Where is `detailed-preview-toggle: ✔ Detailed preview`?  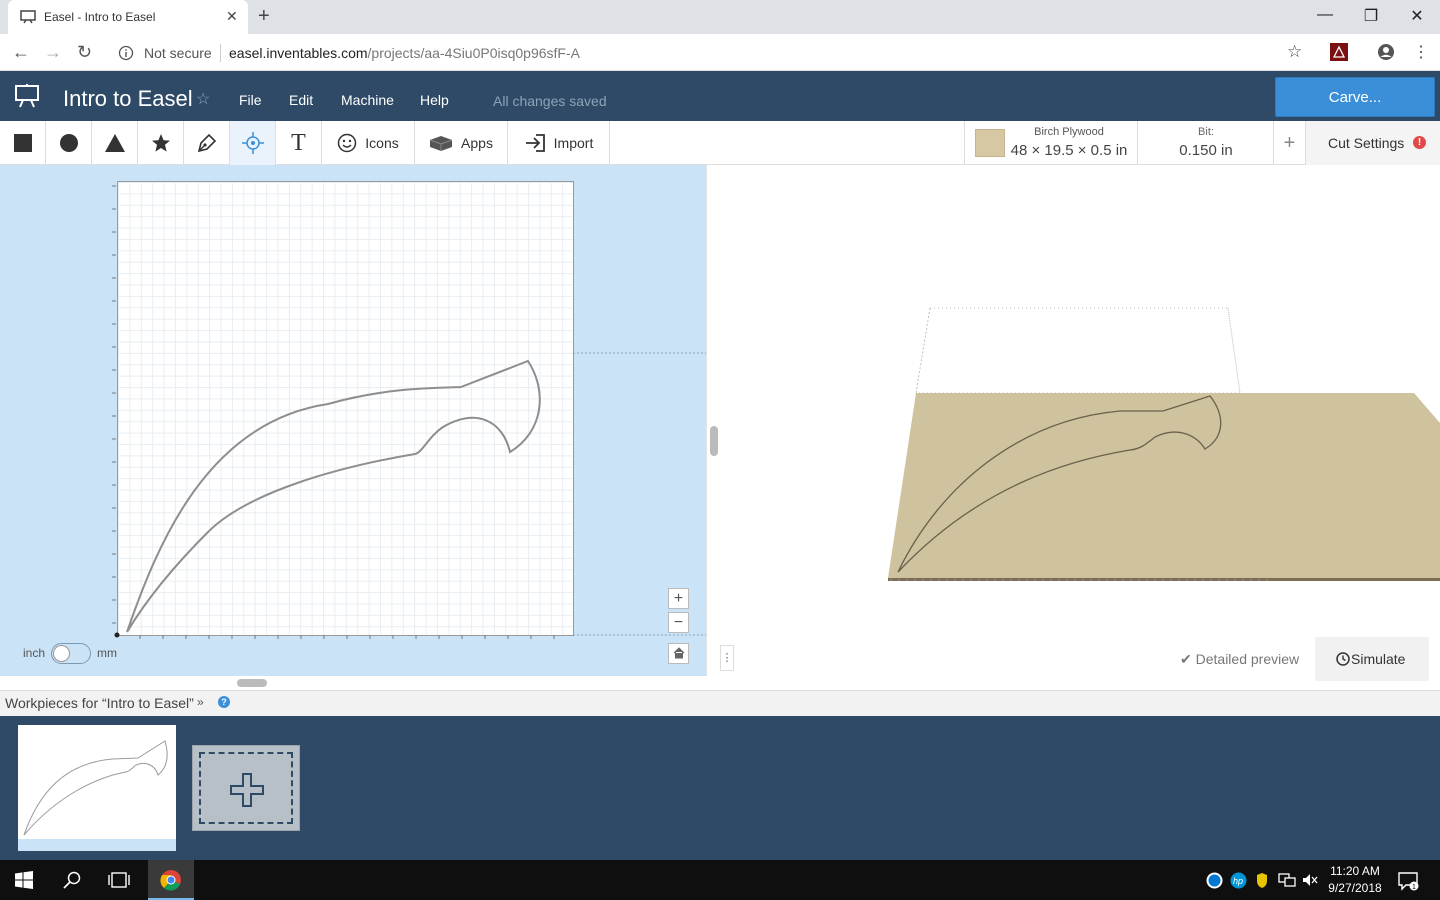 detailed-preview-toggle: ✔ Detailed preview is located at coordinates (1239, 659).